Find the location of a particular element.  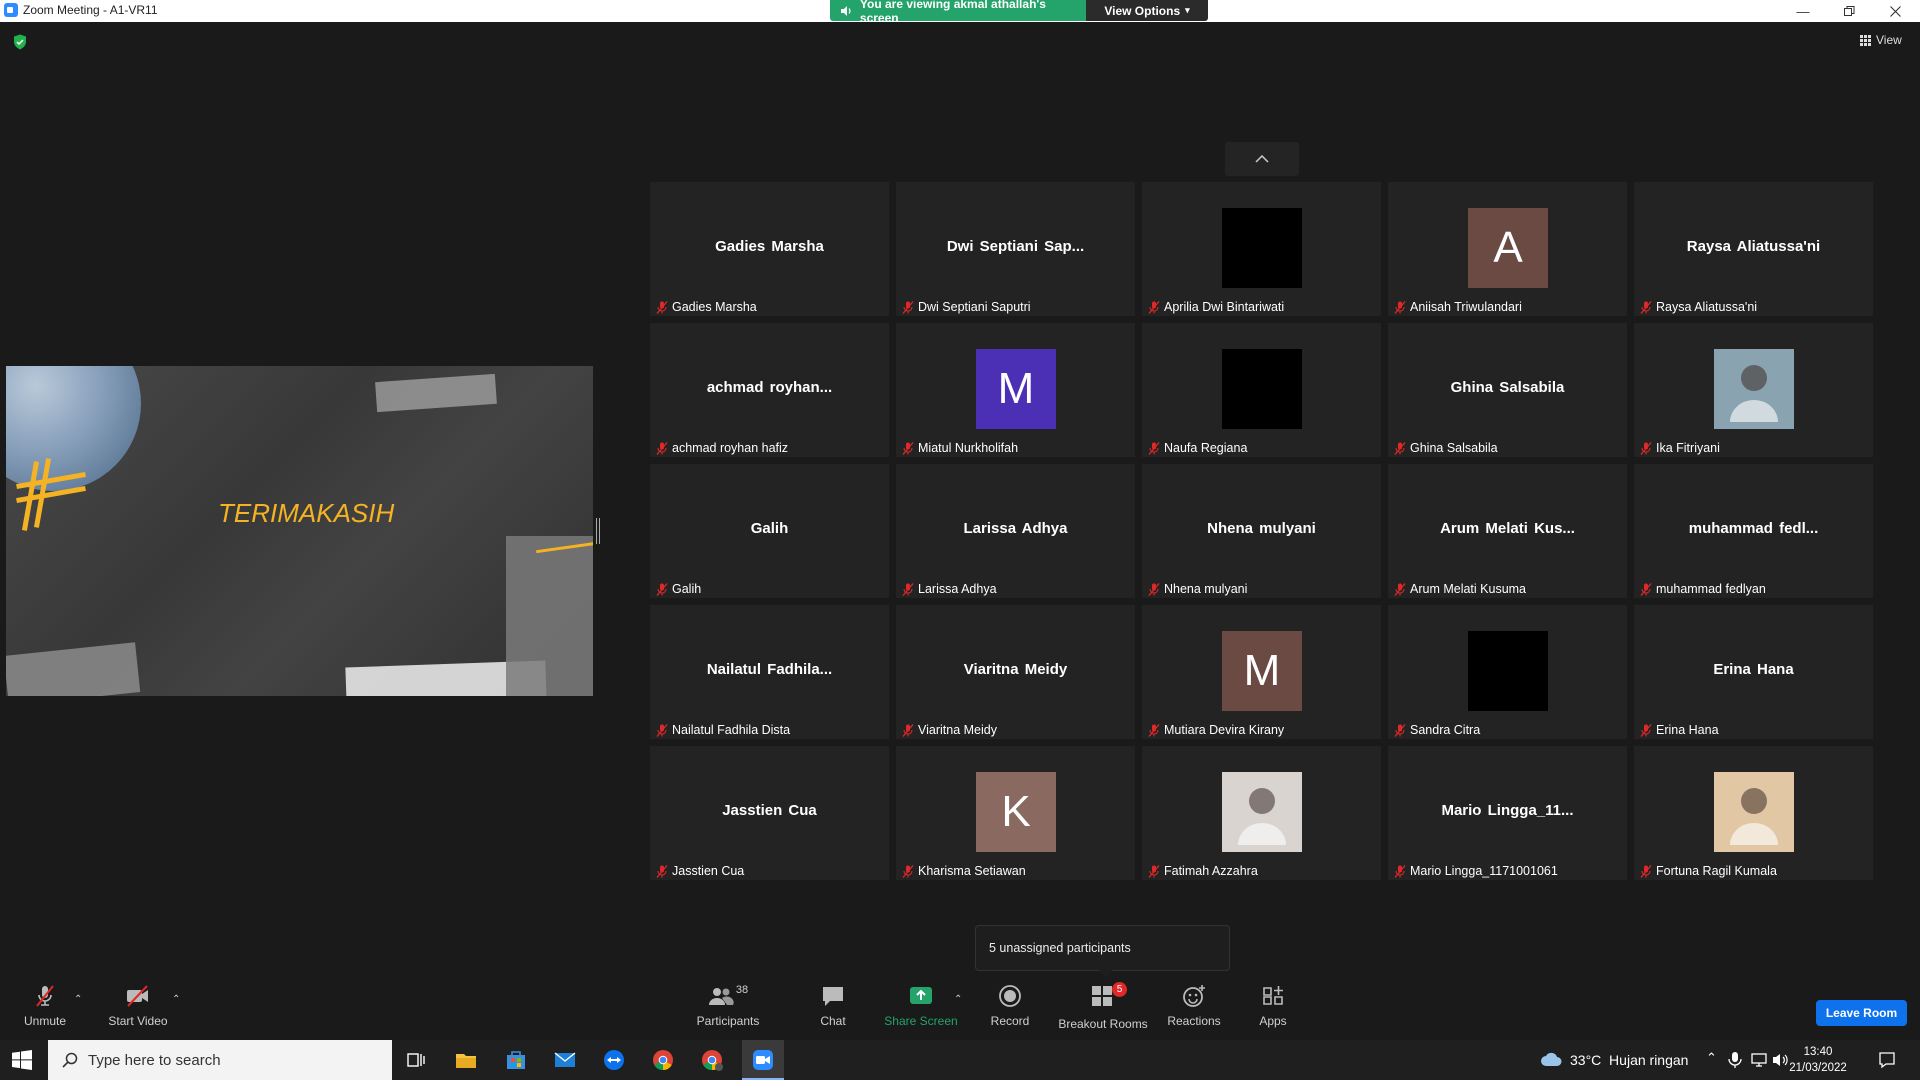

participant-name-label: Sandra Citra is located at coordinates (1437, 730).